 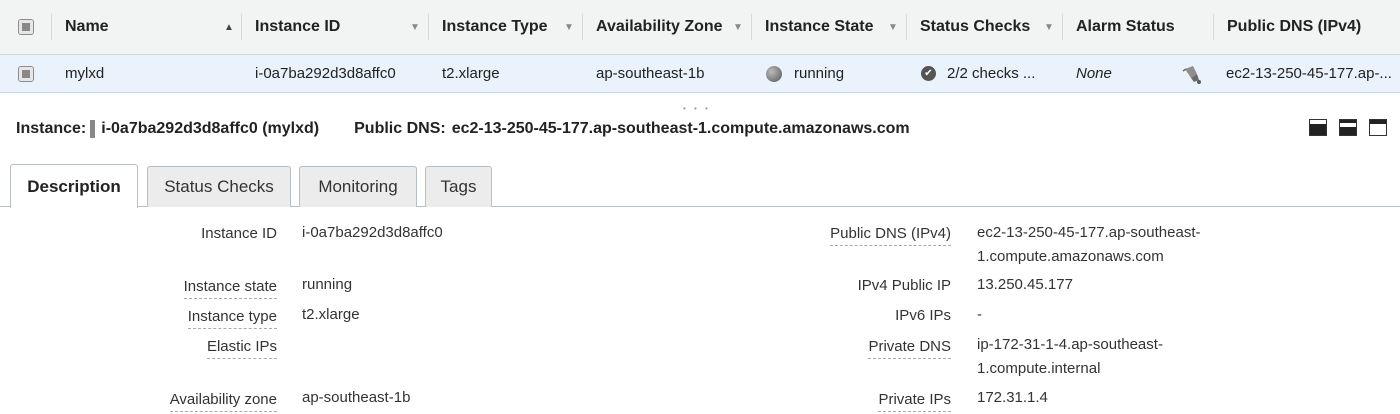 What do you see at coordinates (74, 186) in the screenshot?
I see `tab-description: Description` at bounding box center [74, 186].